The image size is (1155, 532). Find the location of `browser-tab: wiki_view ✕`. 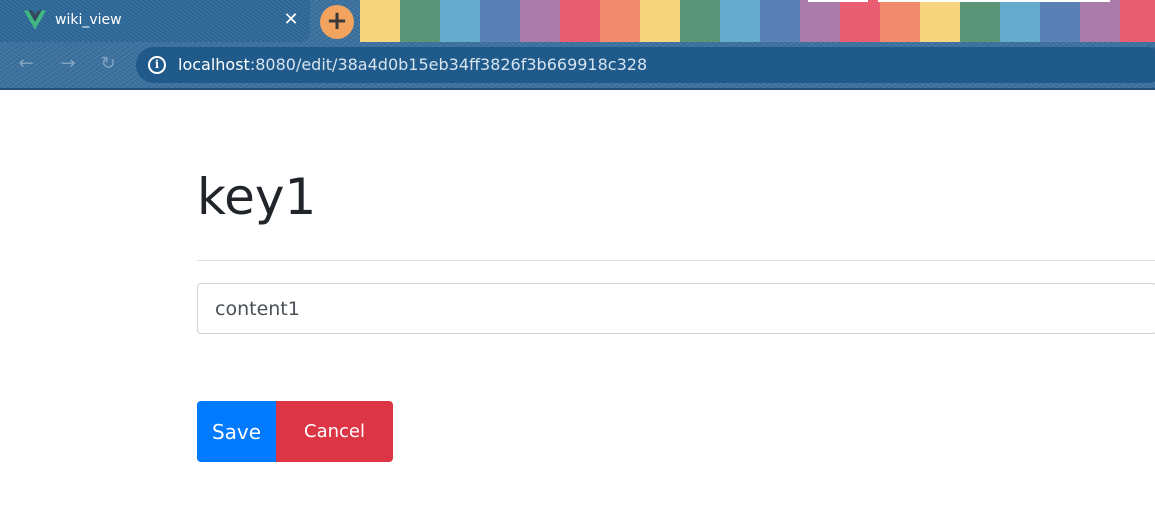

browser-tab: wiki_view ✕ is located at coordinates (155, 21).